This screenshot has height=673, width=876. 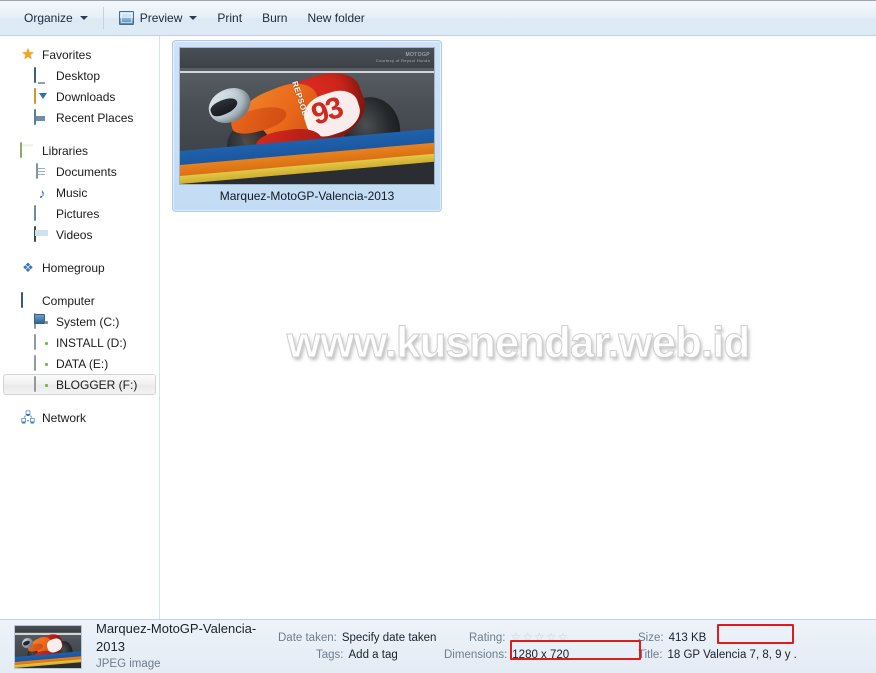 I want to click on computer-icon, so click(x=28, y=300).